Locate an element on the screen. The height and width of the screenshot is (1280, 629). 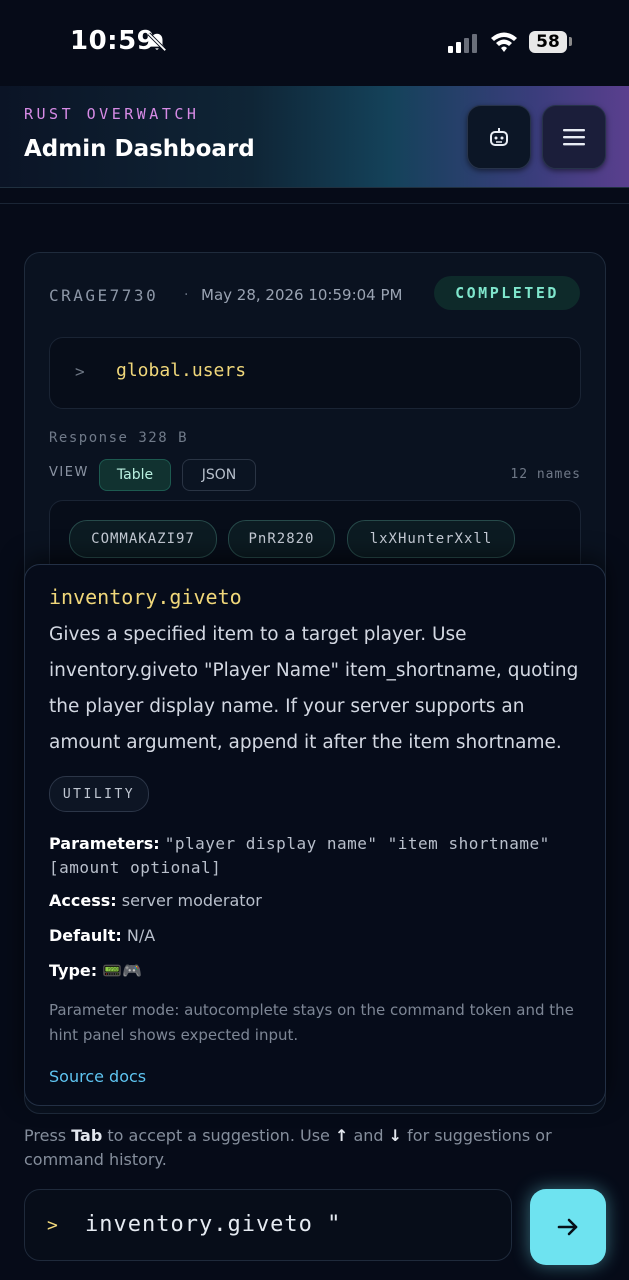
access-row: Access: server moderator is located at coordinates (155, 900).